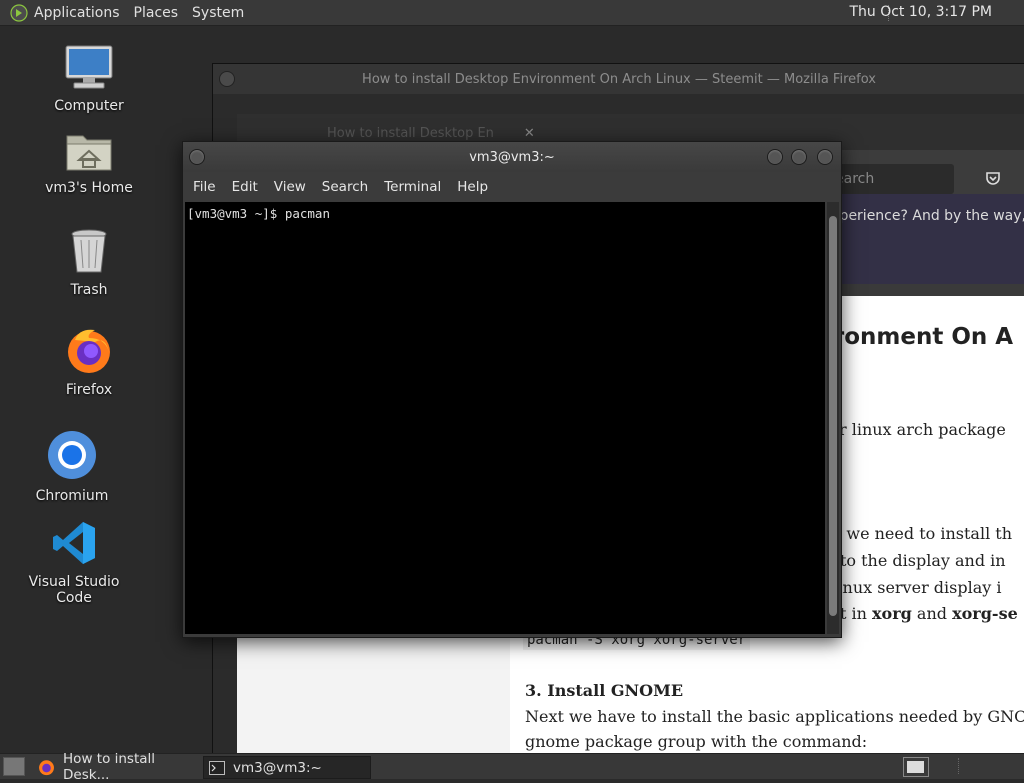 The image size is (1024, 783). I want to click on desktop-icon-label: Firefox, so click(89, 390).